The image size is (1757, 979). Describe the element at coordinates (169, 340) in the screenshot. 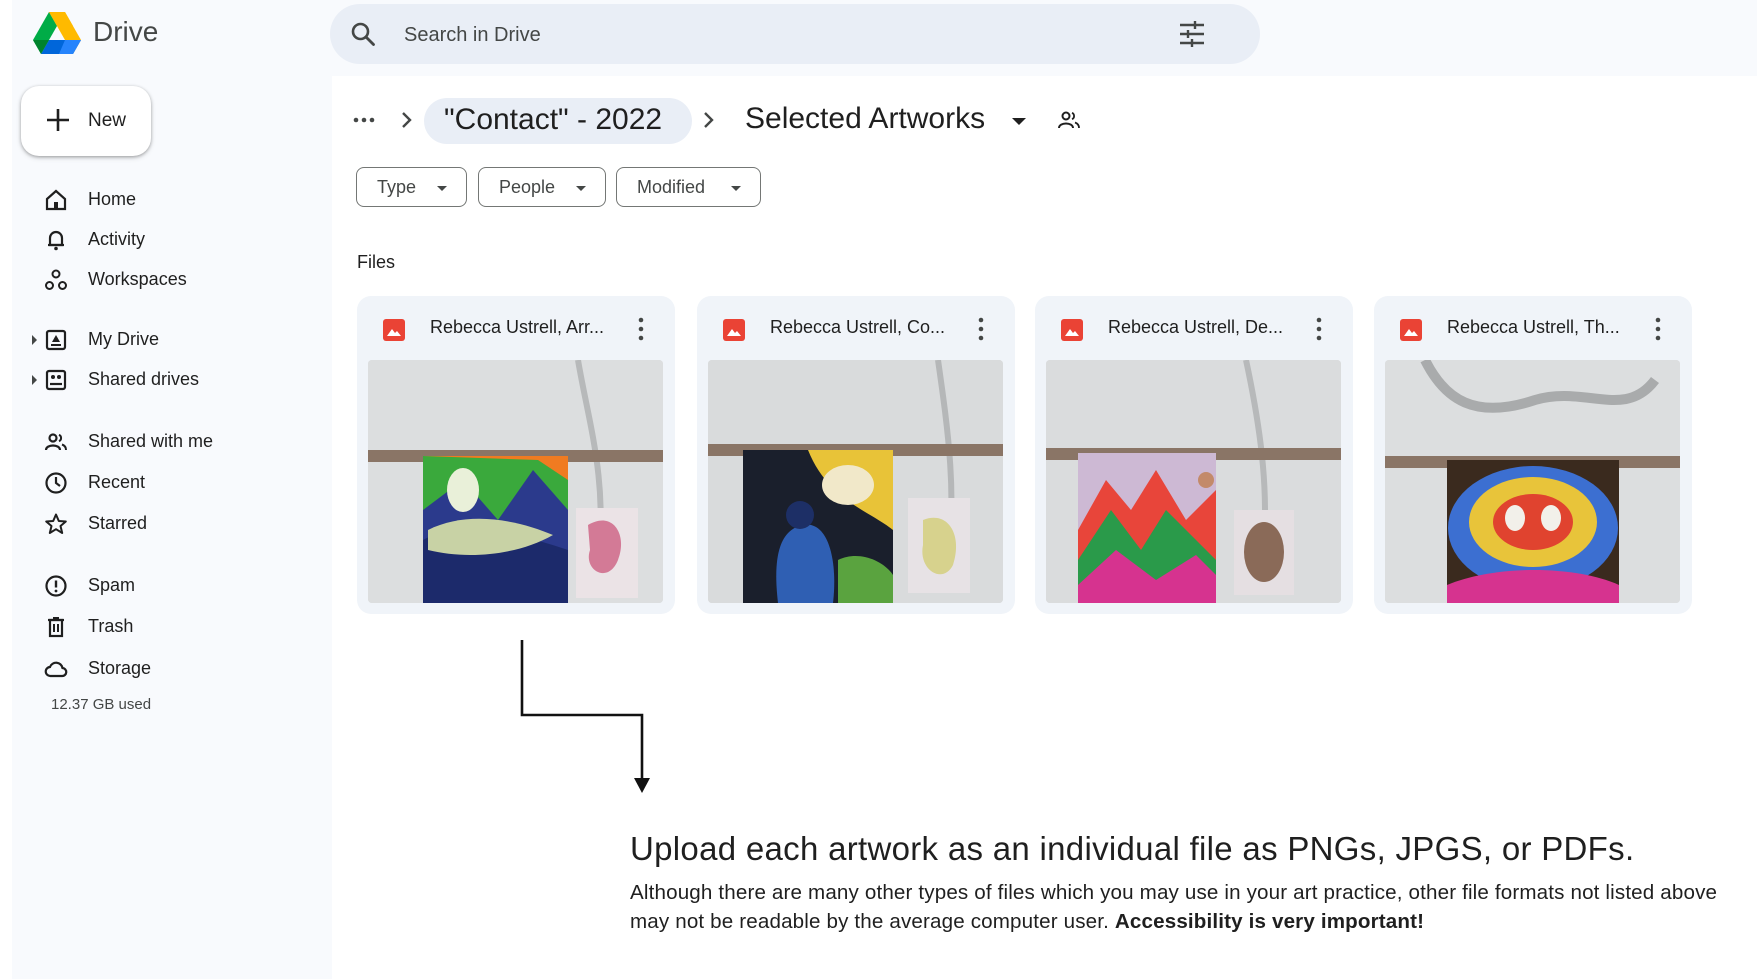

I see `sidebar-item-my-drive: My Drive` at that location.